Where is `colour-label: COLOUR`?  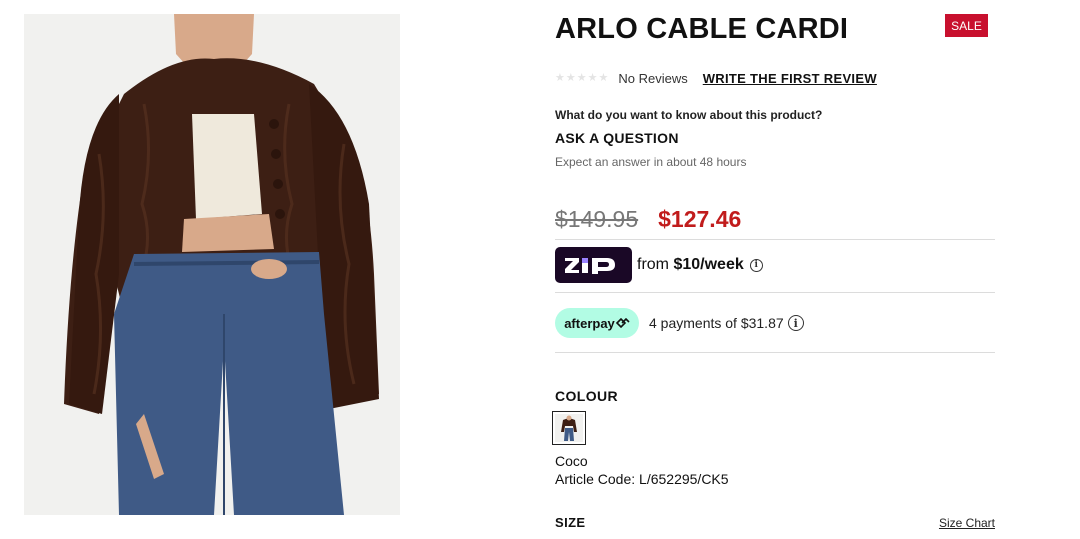
colour-label: COLOUR is located at coordinates (587, 396).